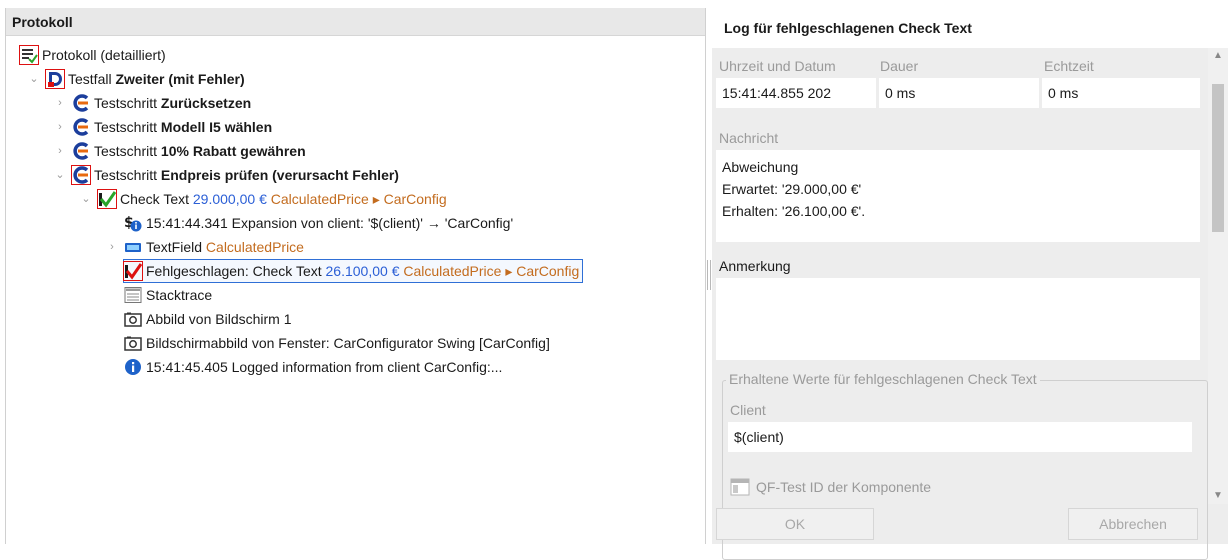  Describe the element at coordinates (180, 79) in the screenshot. I see `tree-node-name: Zweiter (mit Fehler)` at that location.